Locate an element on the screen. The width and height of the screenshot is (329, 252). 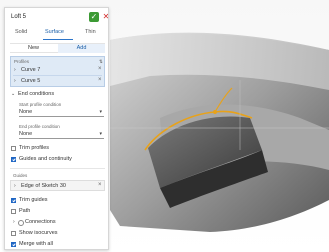
connections-radio is located at coordinates (21, 223).